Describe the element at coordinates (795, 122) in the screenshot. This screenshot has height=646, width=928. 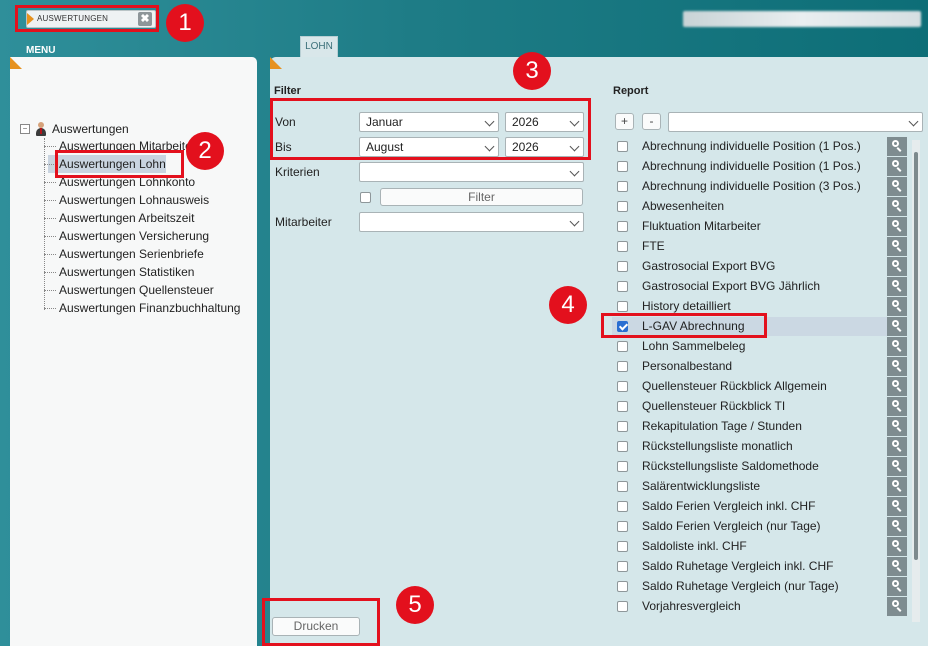
I see `report-group-select` at that location.